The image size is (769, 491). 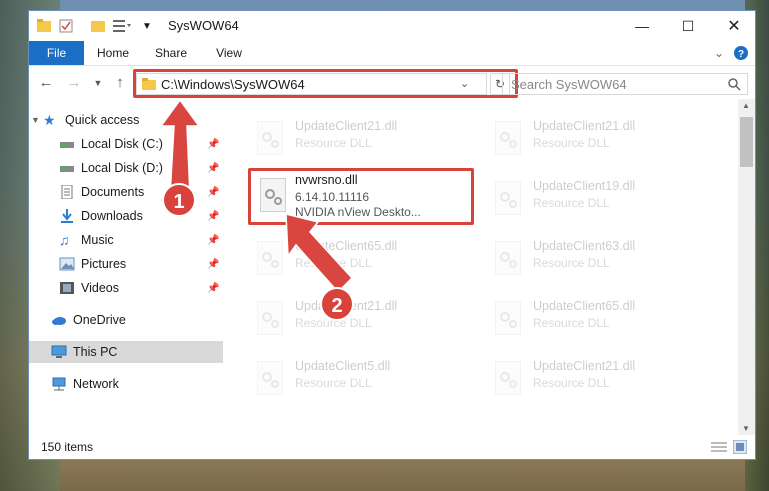 I want to click on step-badge-2: 2, so click(x=337, y=304).